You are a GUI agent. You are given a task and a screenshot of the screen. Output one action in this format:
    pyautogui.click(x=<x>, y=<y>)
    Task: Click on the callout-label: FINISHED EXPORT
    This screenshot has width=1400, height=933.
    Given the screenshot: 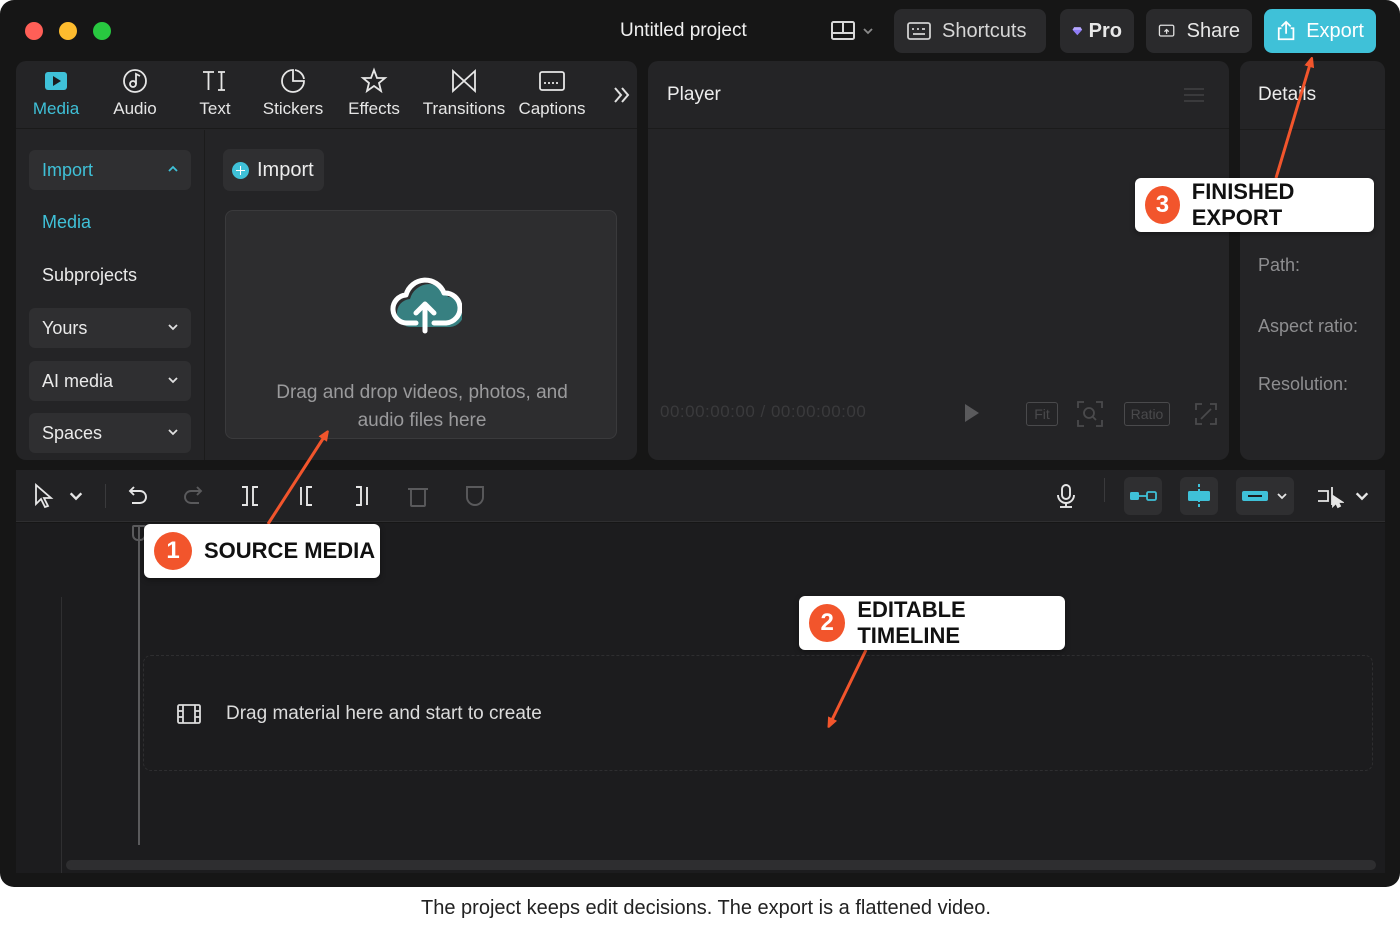 What is the action you would take?
    pyautogui.click(x=1243, y=204)
    